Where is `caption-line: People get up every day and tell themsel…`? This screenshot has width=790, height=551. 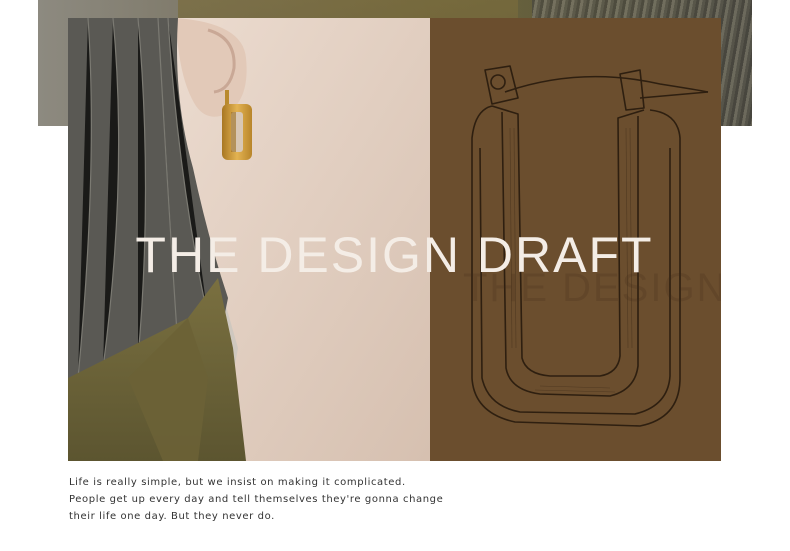
caption-line: People get up every day and tell themsel… is located at coordinates (256, 499).